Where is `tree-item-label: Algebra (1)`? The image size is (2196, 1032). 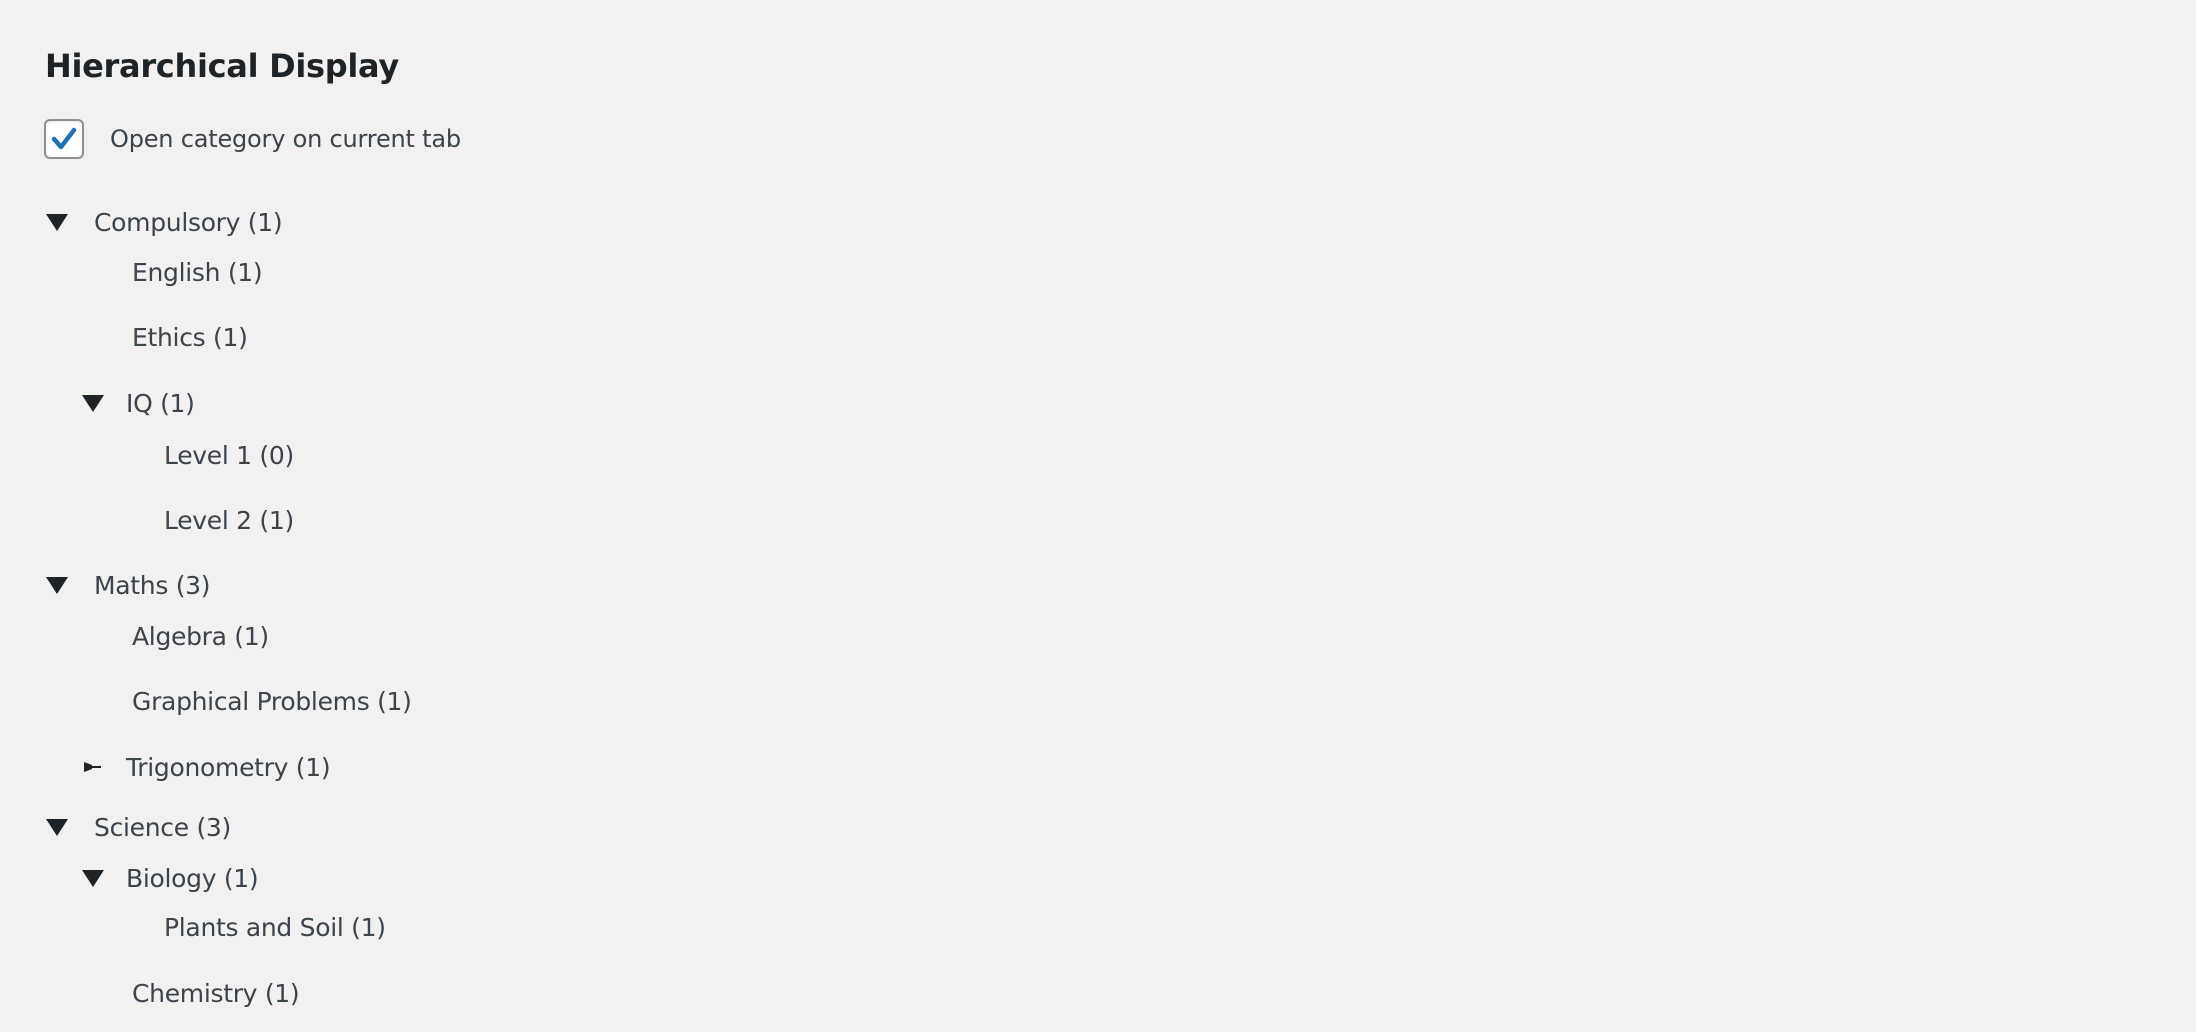 tree-item-label: Algebra (1) is located at coordinates (200, 636).